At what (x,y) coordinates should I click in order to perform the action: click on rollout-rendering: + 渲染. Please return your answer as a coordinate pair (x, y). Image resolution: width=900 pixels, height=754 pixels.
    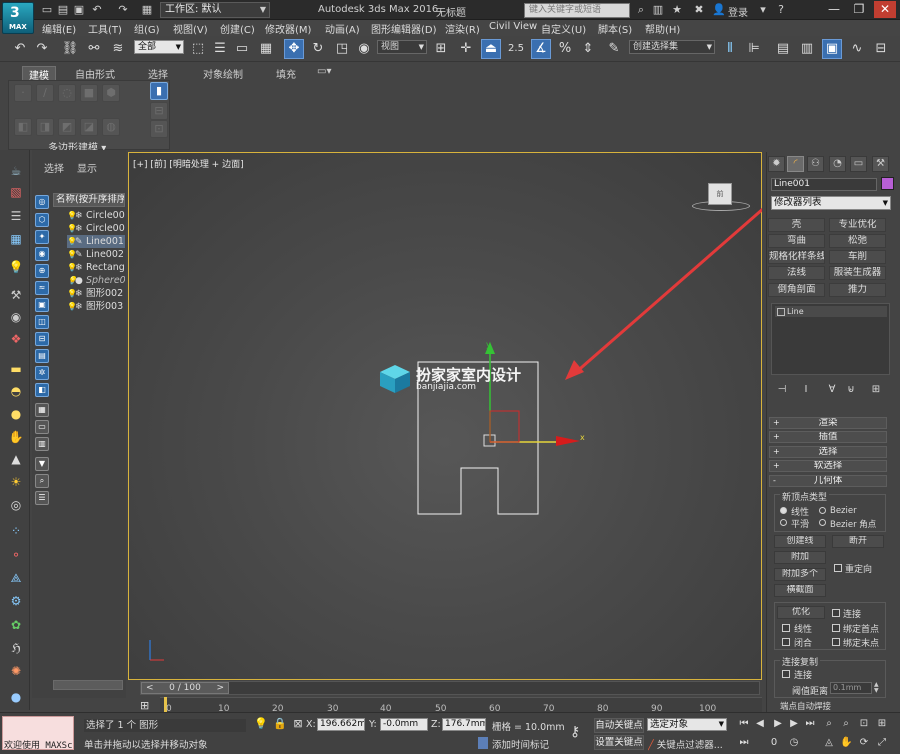
    Looking at the image, I should click on (828, 423).